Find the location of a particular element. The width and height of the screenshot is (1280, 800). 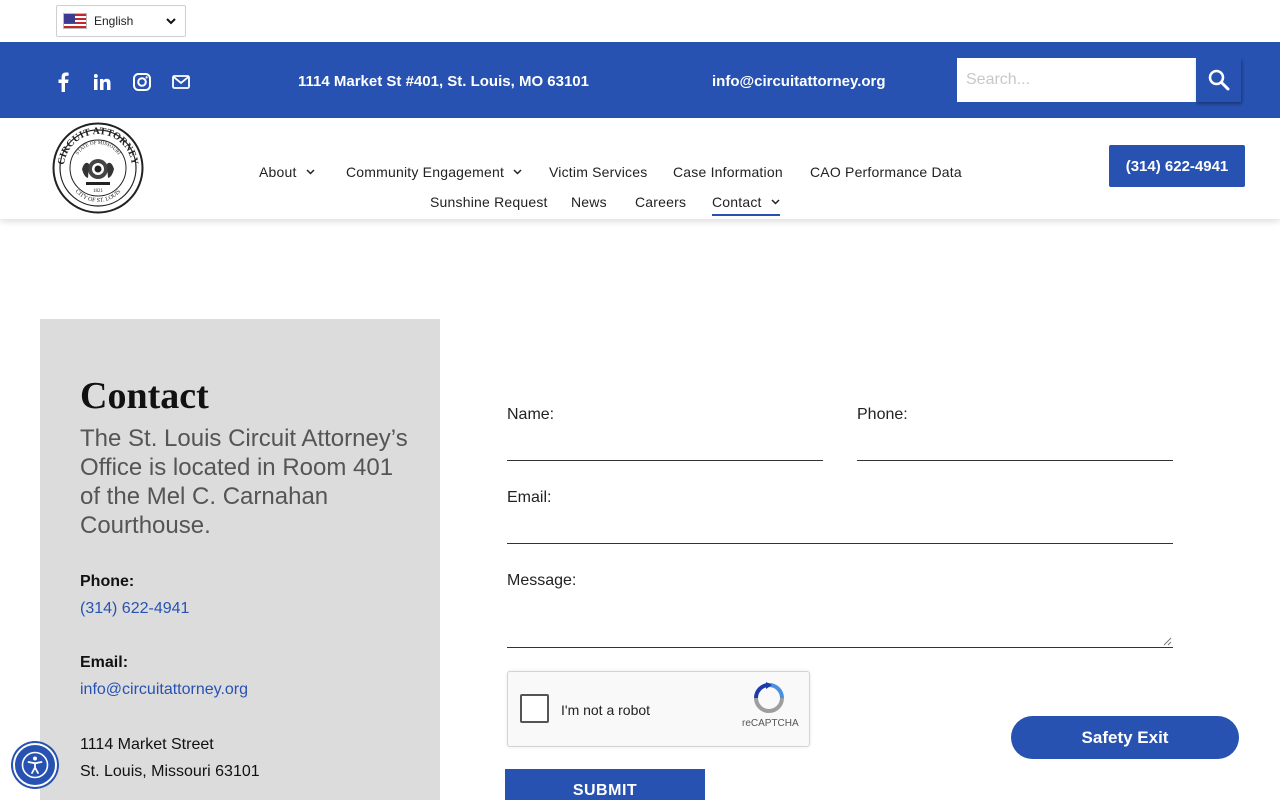

nav-sunshine-request: Sunshine Request is located at coordinates (489, 202).